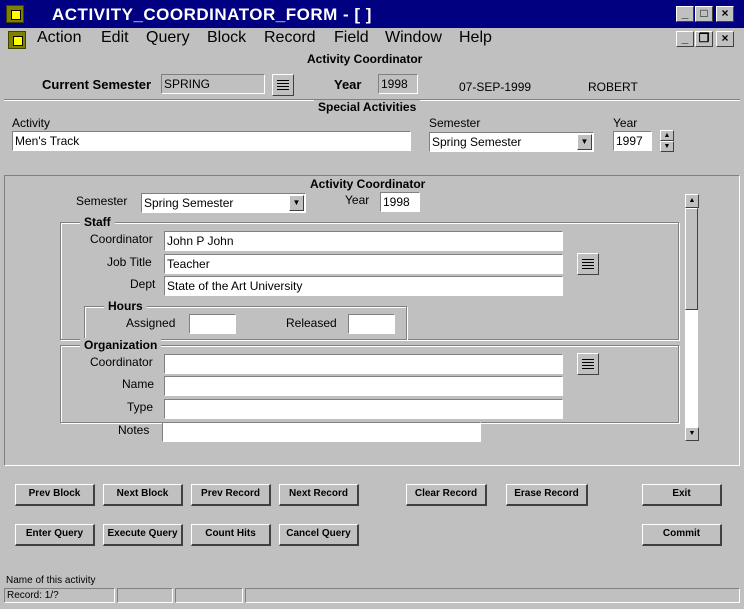  Describe the element at coordinates (667, 146) in the screenshot. I see `year-decrement-button: ▼` at that location.